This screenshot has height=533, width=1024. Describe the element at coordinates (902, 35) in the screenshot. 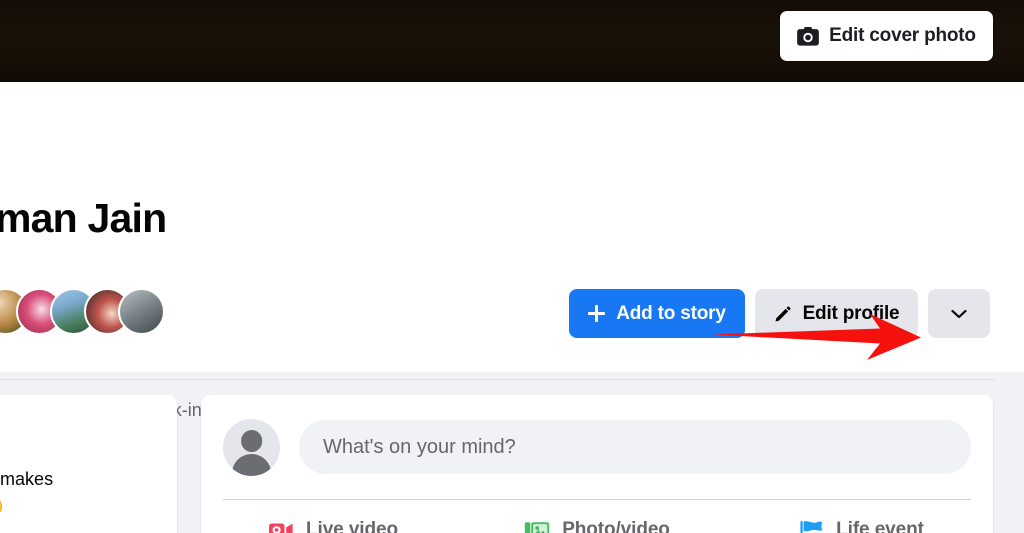

I see `edit-cover-photo-label: Edit cover photo` at that location.